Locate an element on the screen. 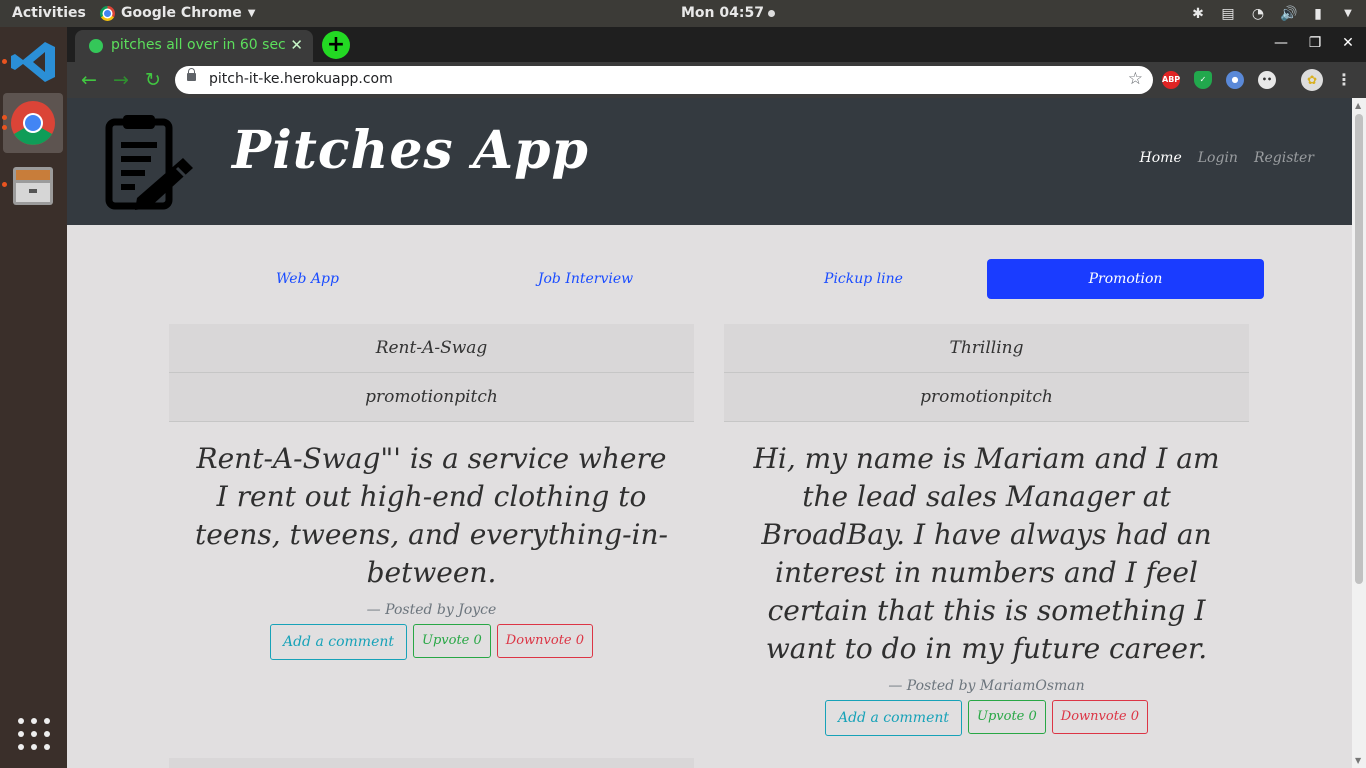 The width and height of the screenshot is (1366, 768). chevron-down-icon: ▼ is located at coordinates (251, 13).